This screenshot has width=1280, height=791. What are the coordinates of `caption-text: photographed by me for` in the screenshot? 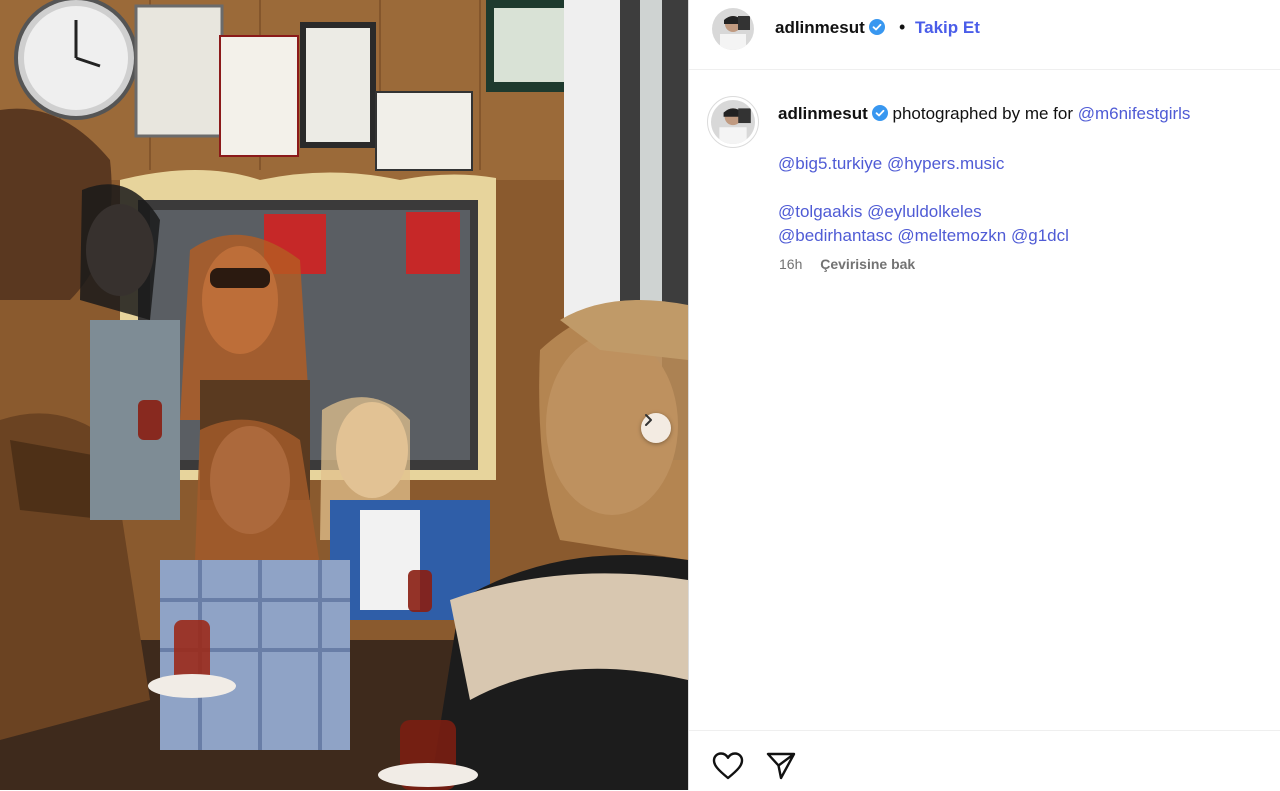 It's located at (982, 113).